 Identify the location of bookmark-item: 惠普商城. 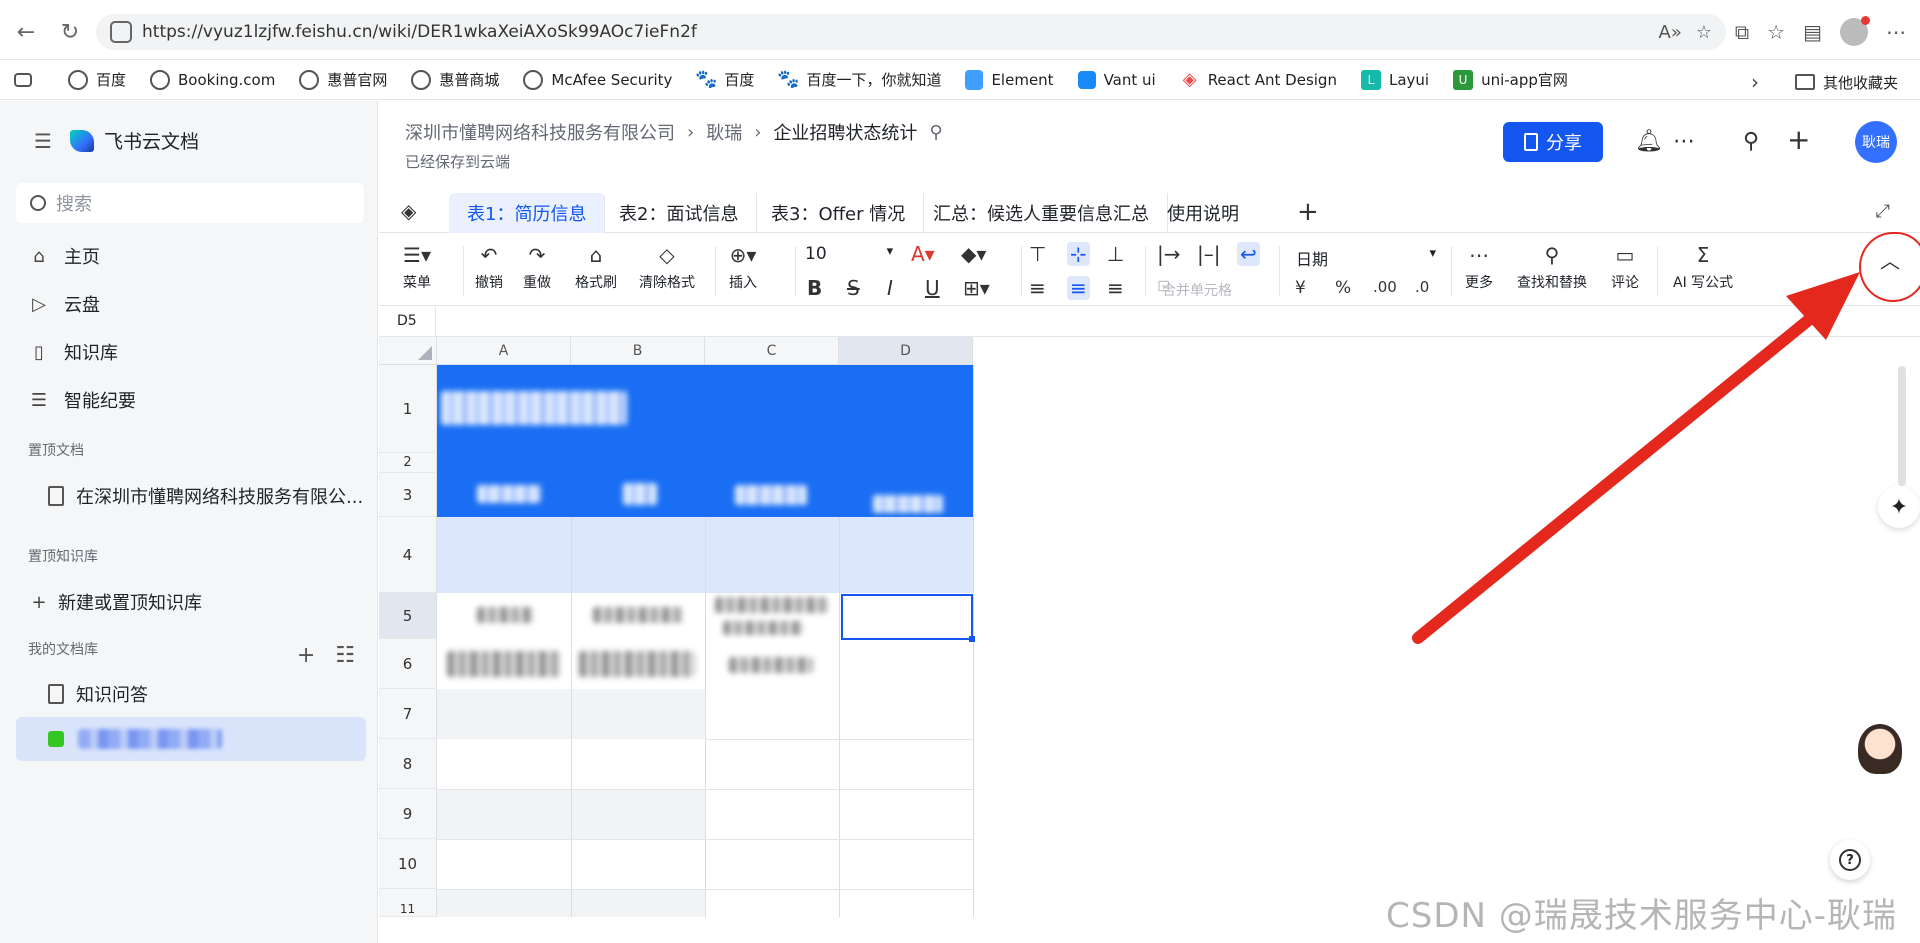
(455, 79).